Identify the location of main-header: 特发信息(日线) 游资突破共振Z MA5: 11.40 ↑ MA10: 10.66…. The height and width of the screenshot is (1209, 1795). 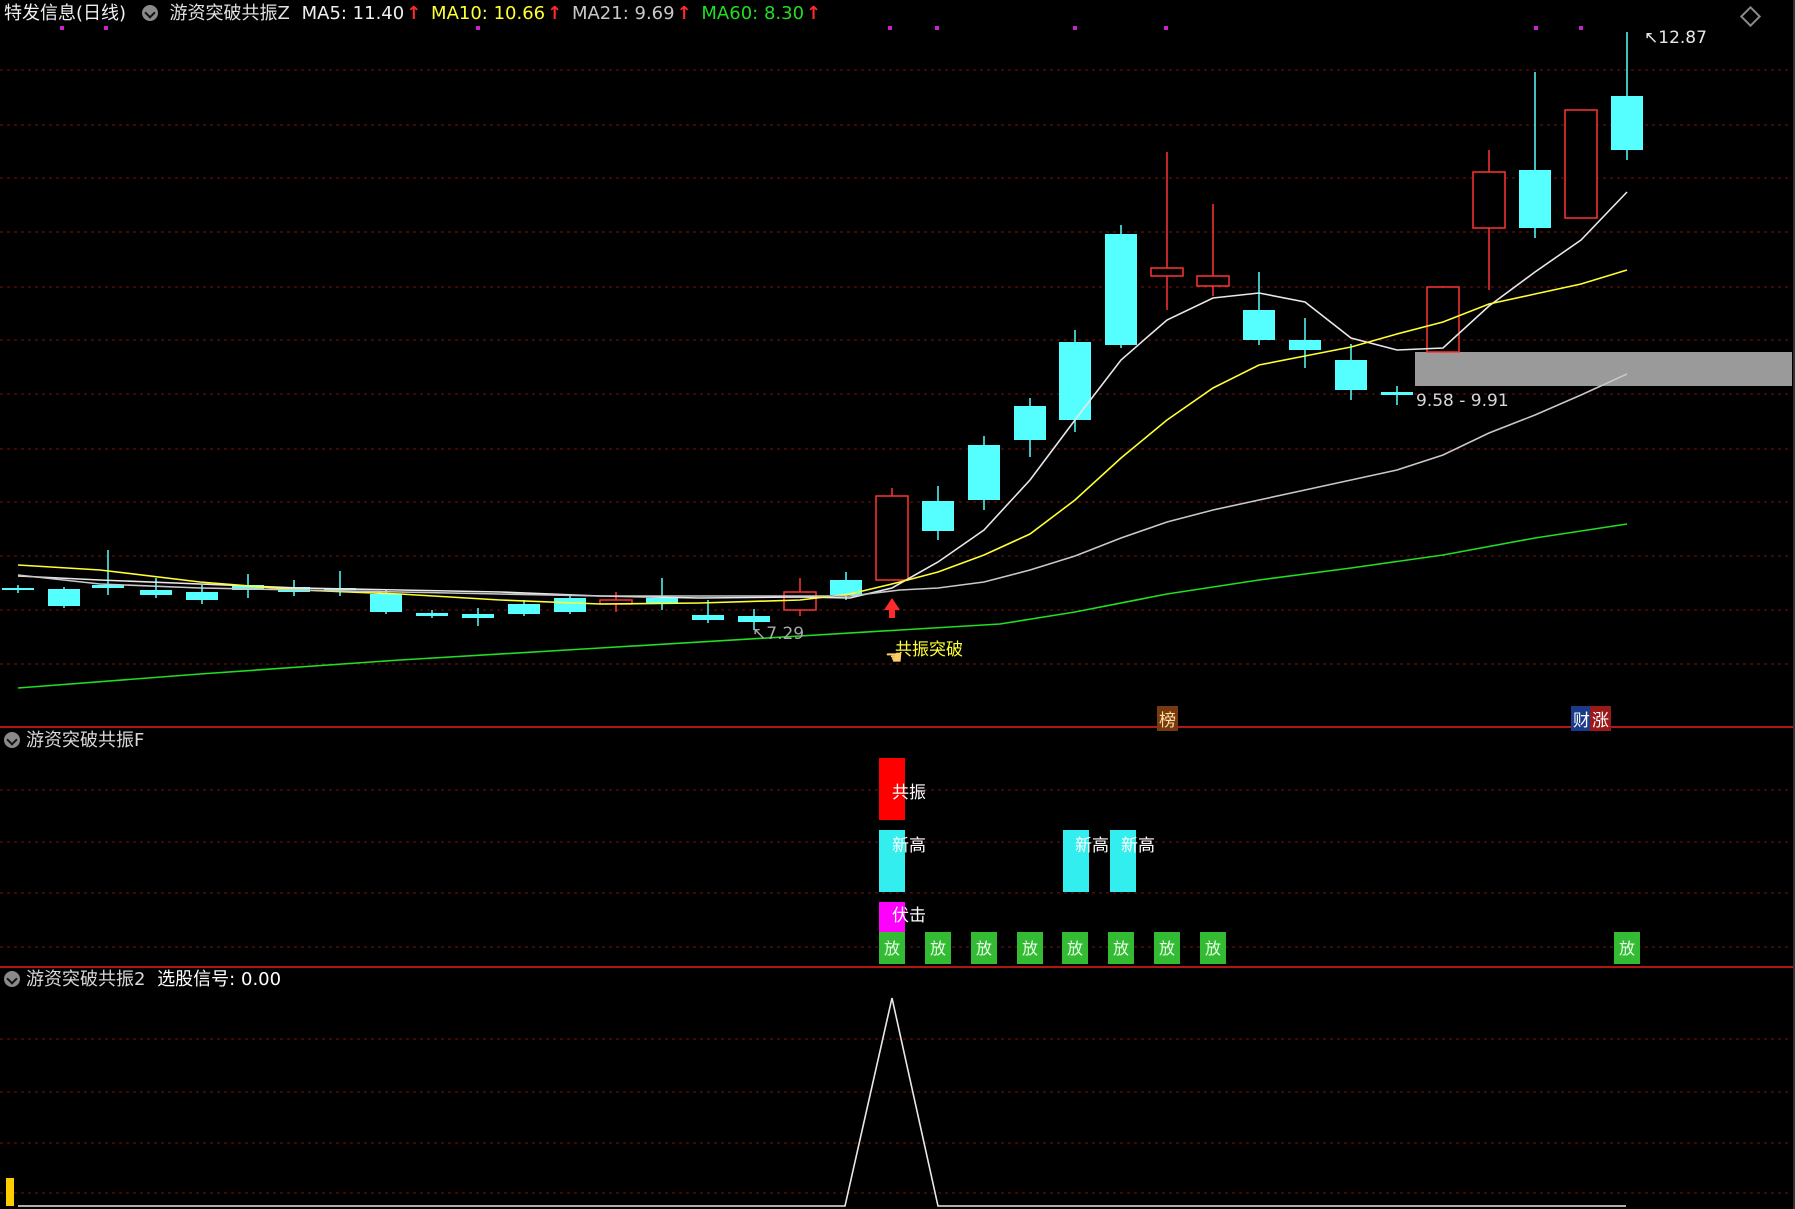
(412, 14).